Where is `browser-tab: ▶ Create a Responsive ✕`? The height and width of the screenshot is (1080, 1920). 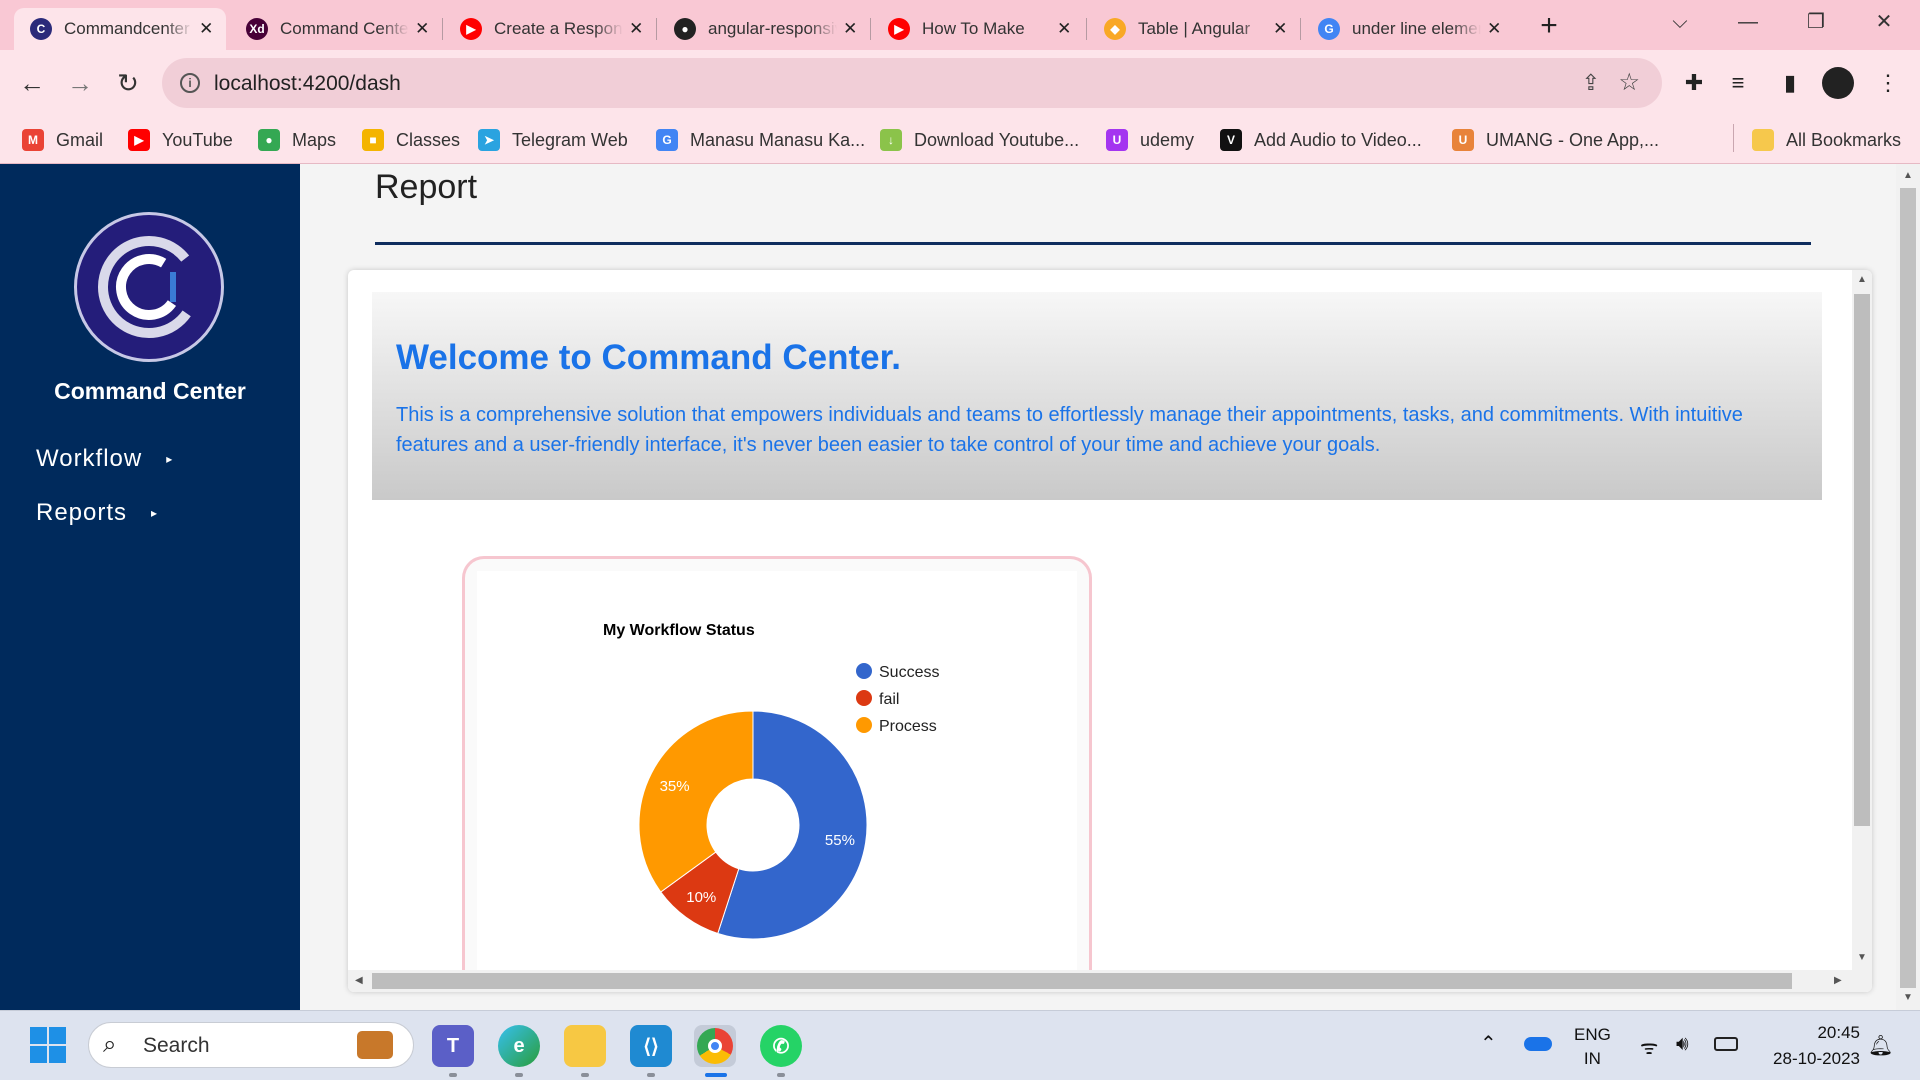 browser-tab: ▶ Create a Responsive ✕ is located at coordinates (550, 29).